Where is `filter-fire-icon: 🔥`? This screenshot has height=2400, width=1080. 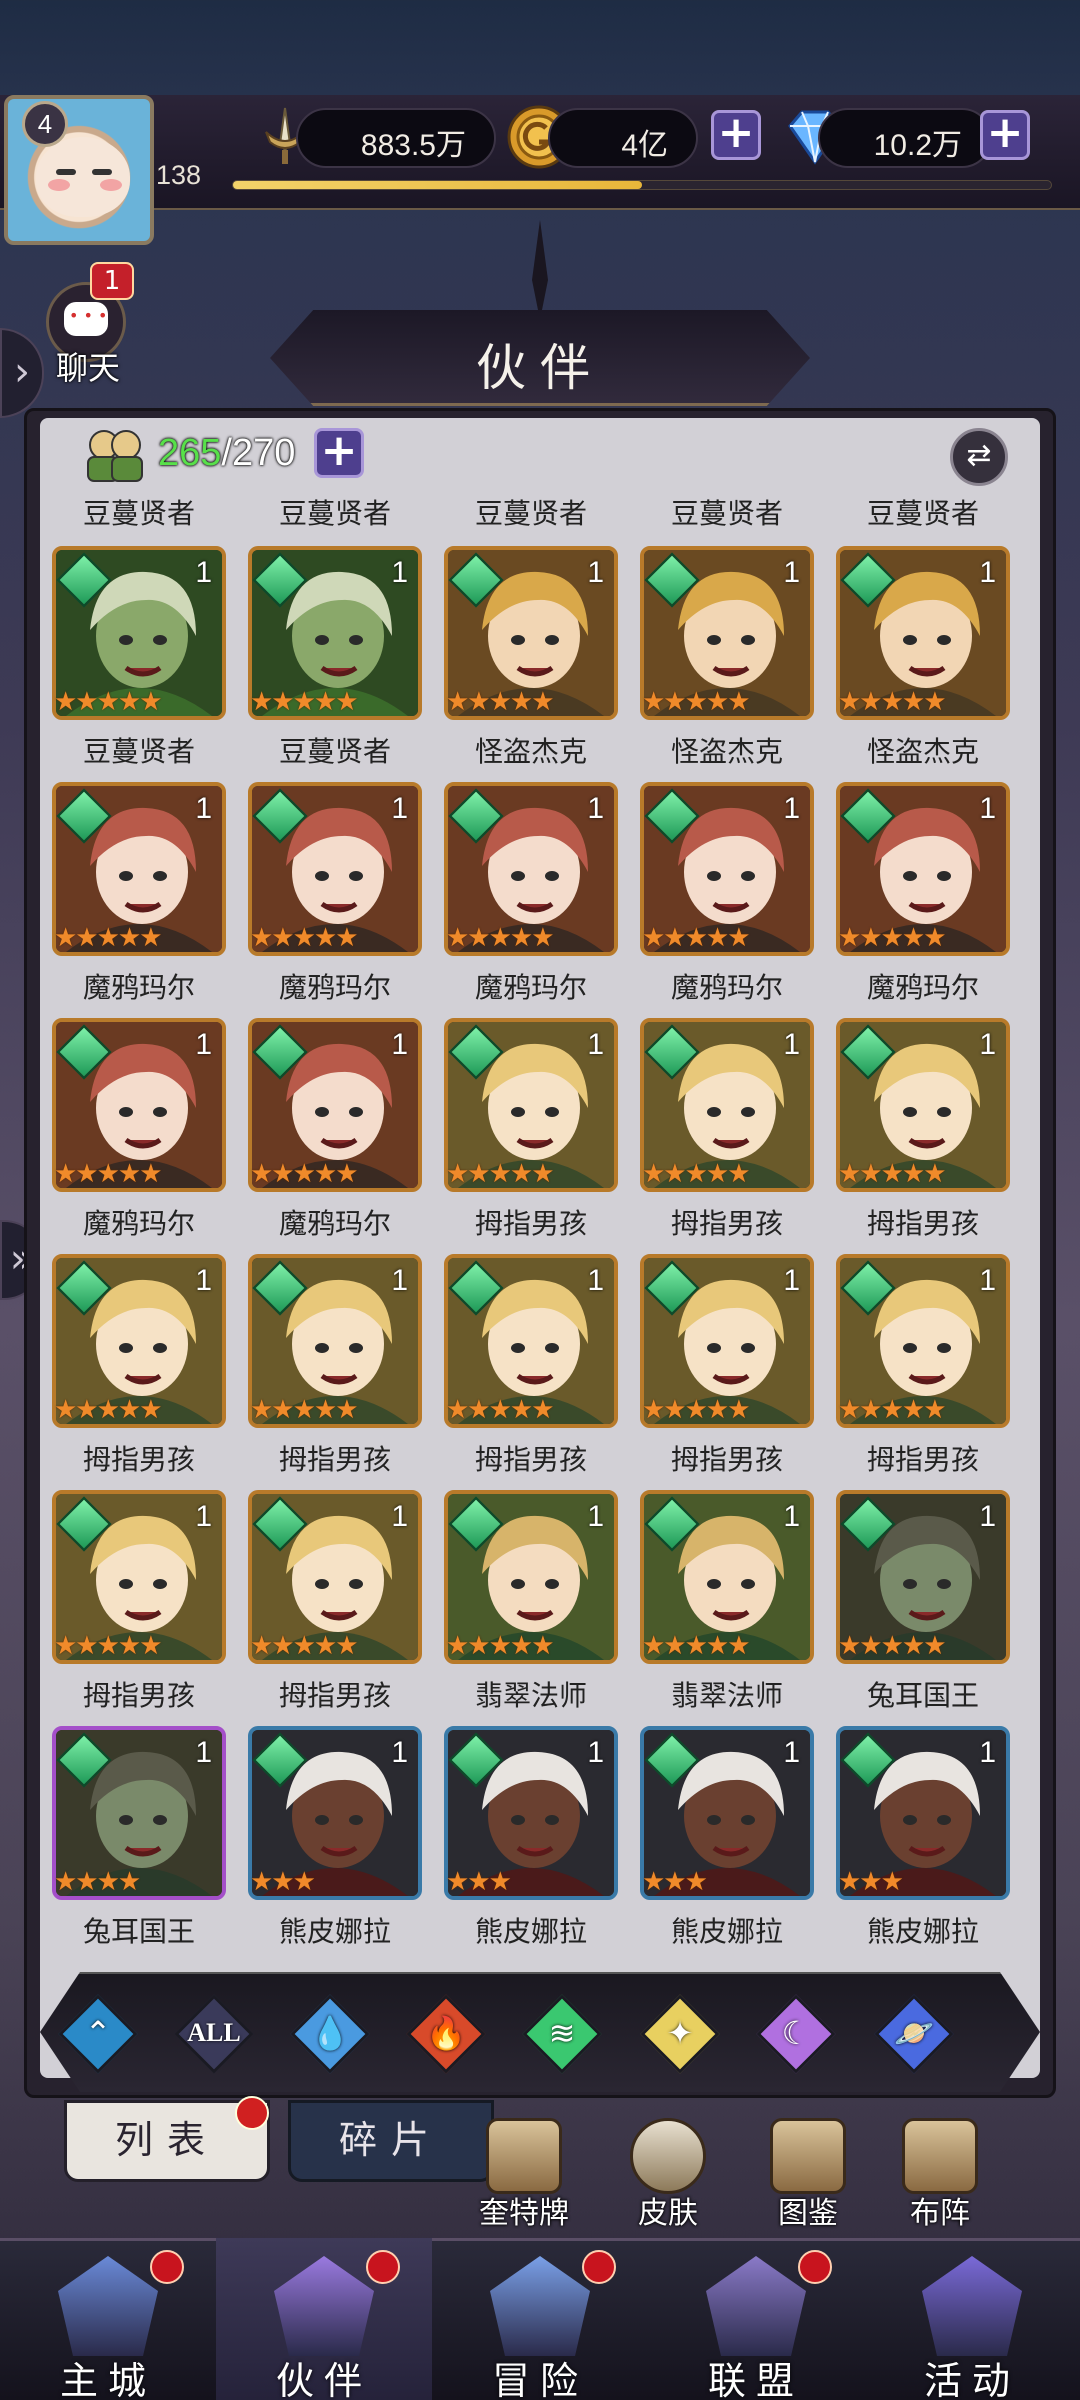 filter-fire-icon: 🔥 is located at coordinates (446, 2034).